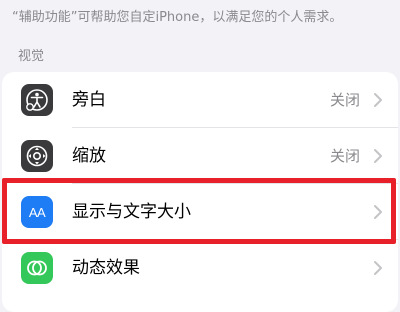 This screenshot has width=400, height=312. What do you see at coordinates (31, 56) in the screenshot?
I see `section-header-vision: 视觉` at bounding box center [31, 56].